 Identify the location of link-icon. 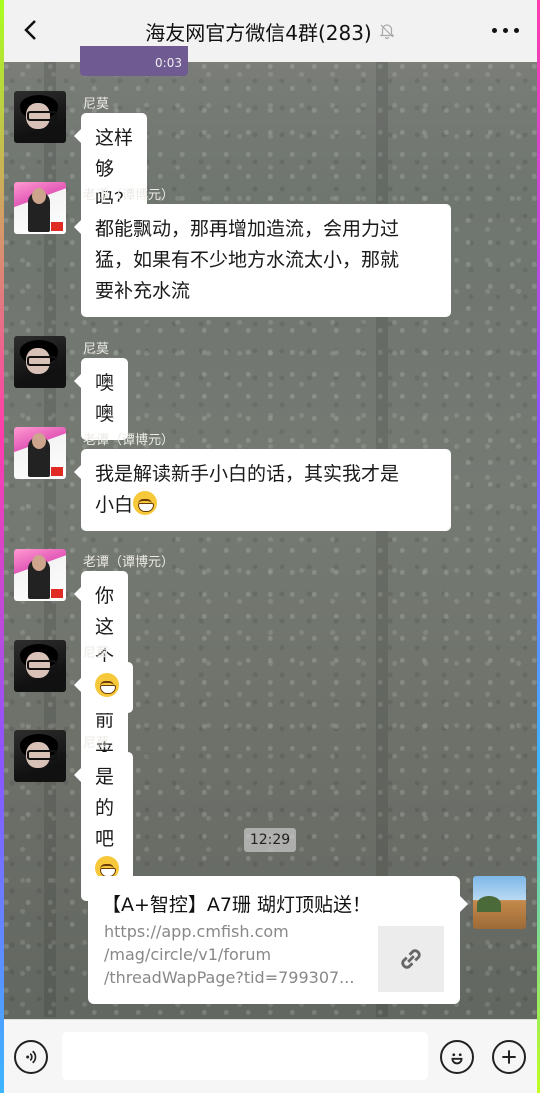
(411, 959).